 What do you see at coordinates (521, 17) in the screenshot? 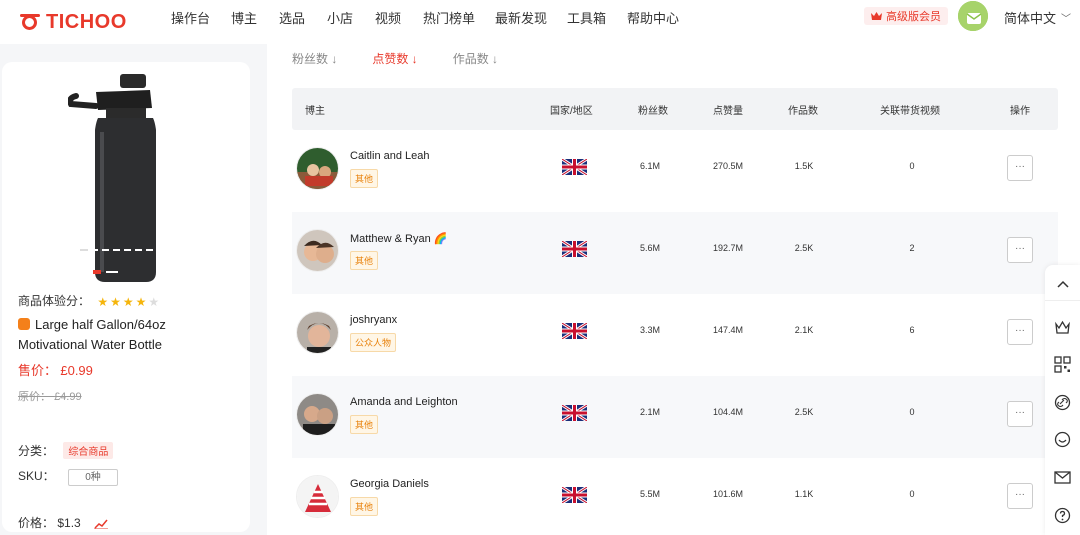
I see `nav-item-discover: 最新发现` at bounding box center [521, 17].